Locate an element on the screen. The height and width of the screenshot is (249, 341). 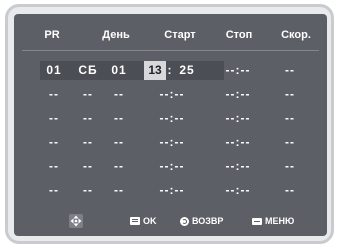
header-day: День is located at coordinates (116, 35).